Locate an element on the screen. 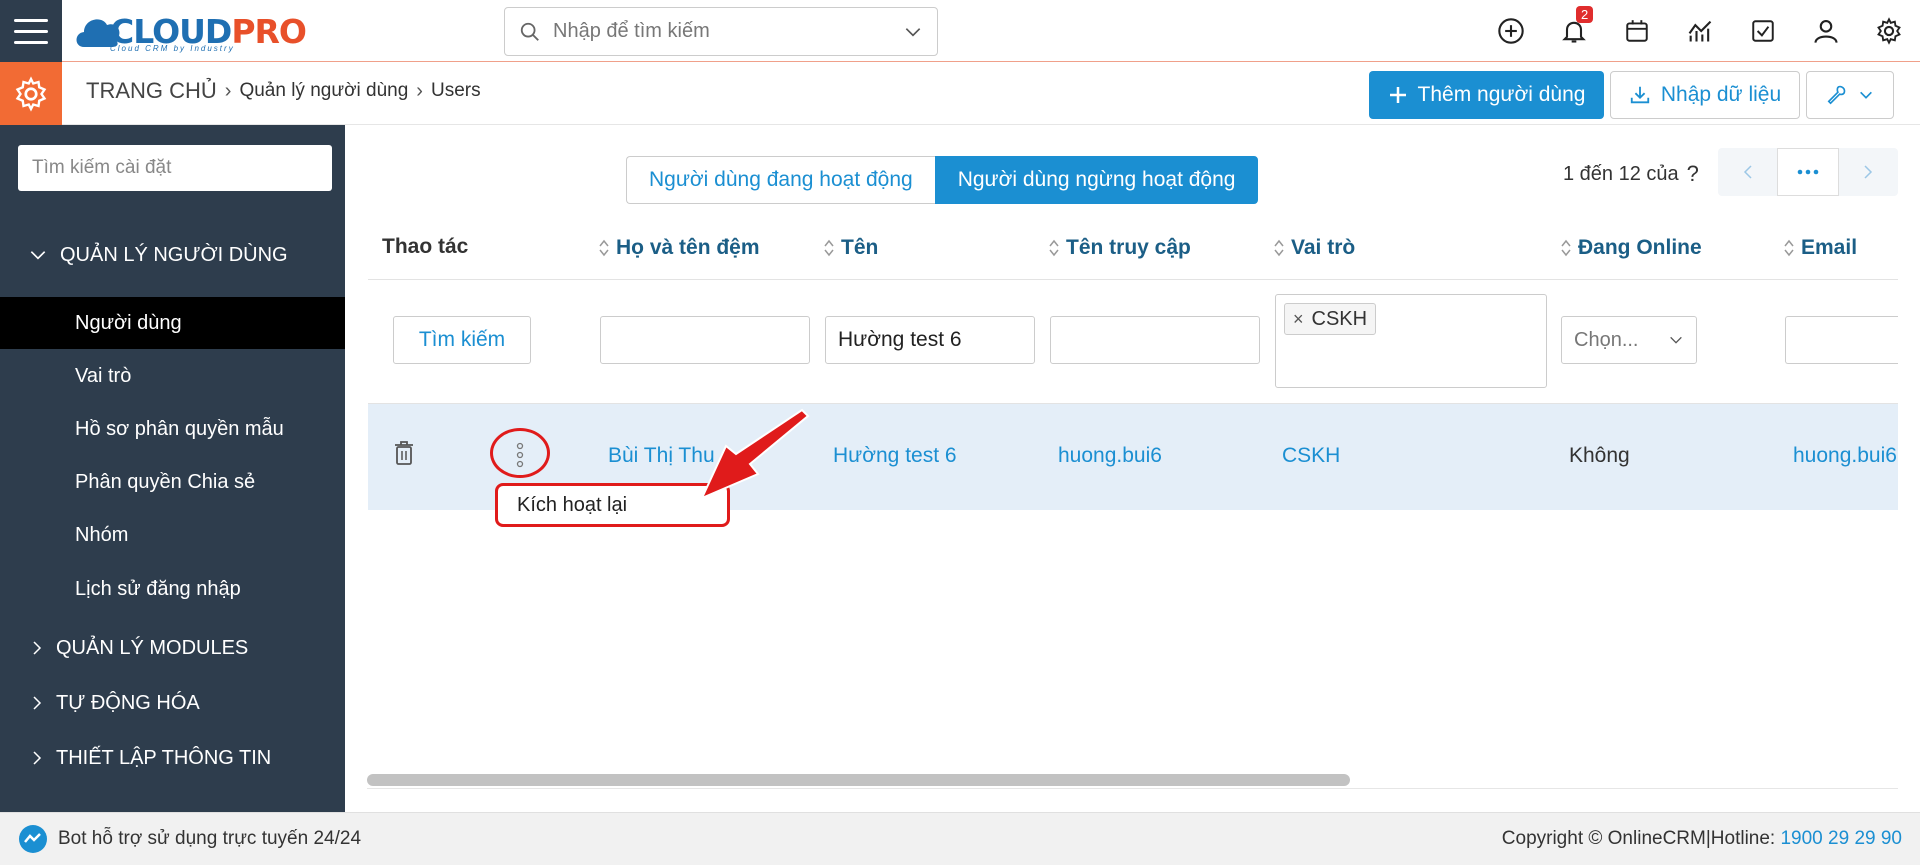  cell-role: CSKH is located at coordinates (1311, 456).